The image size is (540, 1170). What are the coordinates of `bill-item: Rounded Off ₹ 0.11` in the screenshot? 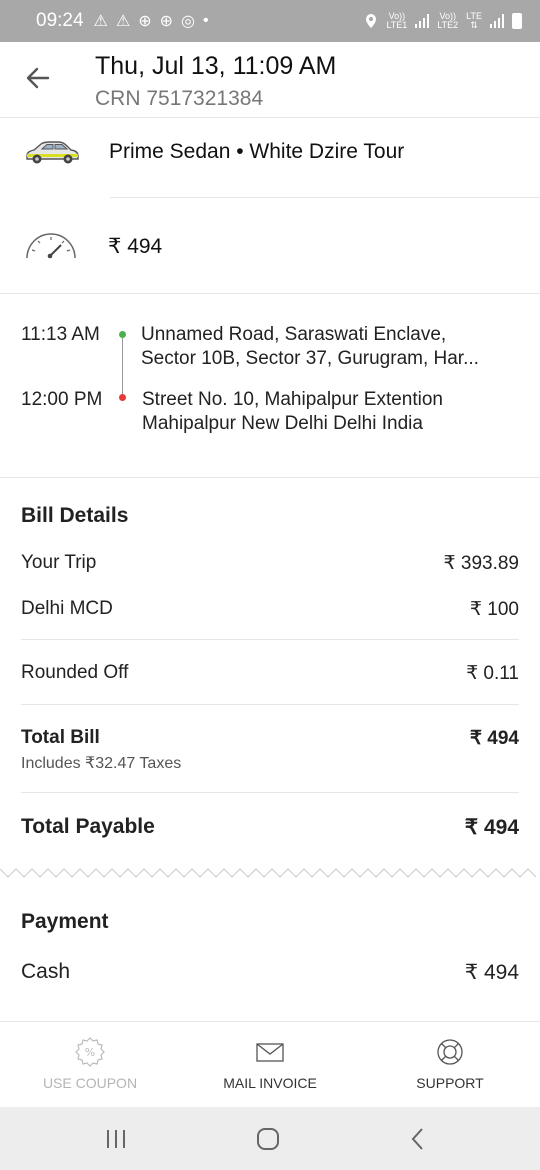 It's located at (270, 673).